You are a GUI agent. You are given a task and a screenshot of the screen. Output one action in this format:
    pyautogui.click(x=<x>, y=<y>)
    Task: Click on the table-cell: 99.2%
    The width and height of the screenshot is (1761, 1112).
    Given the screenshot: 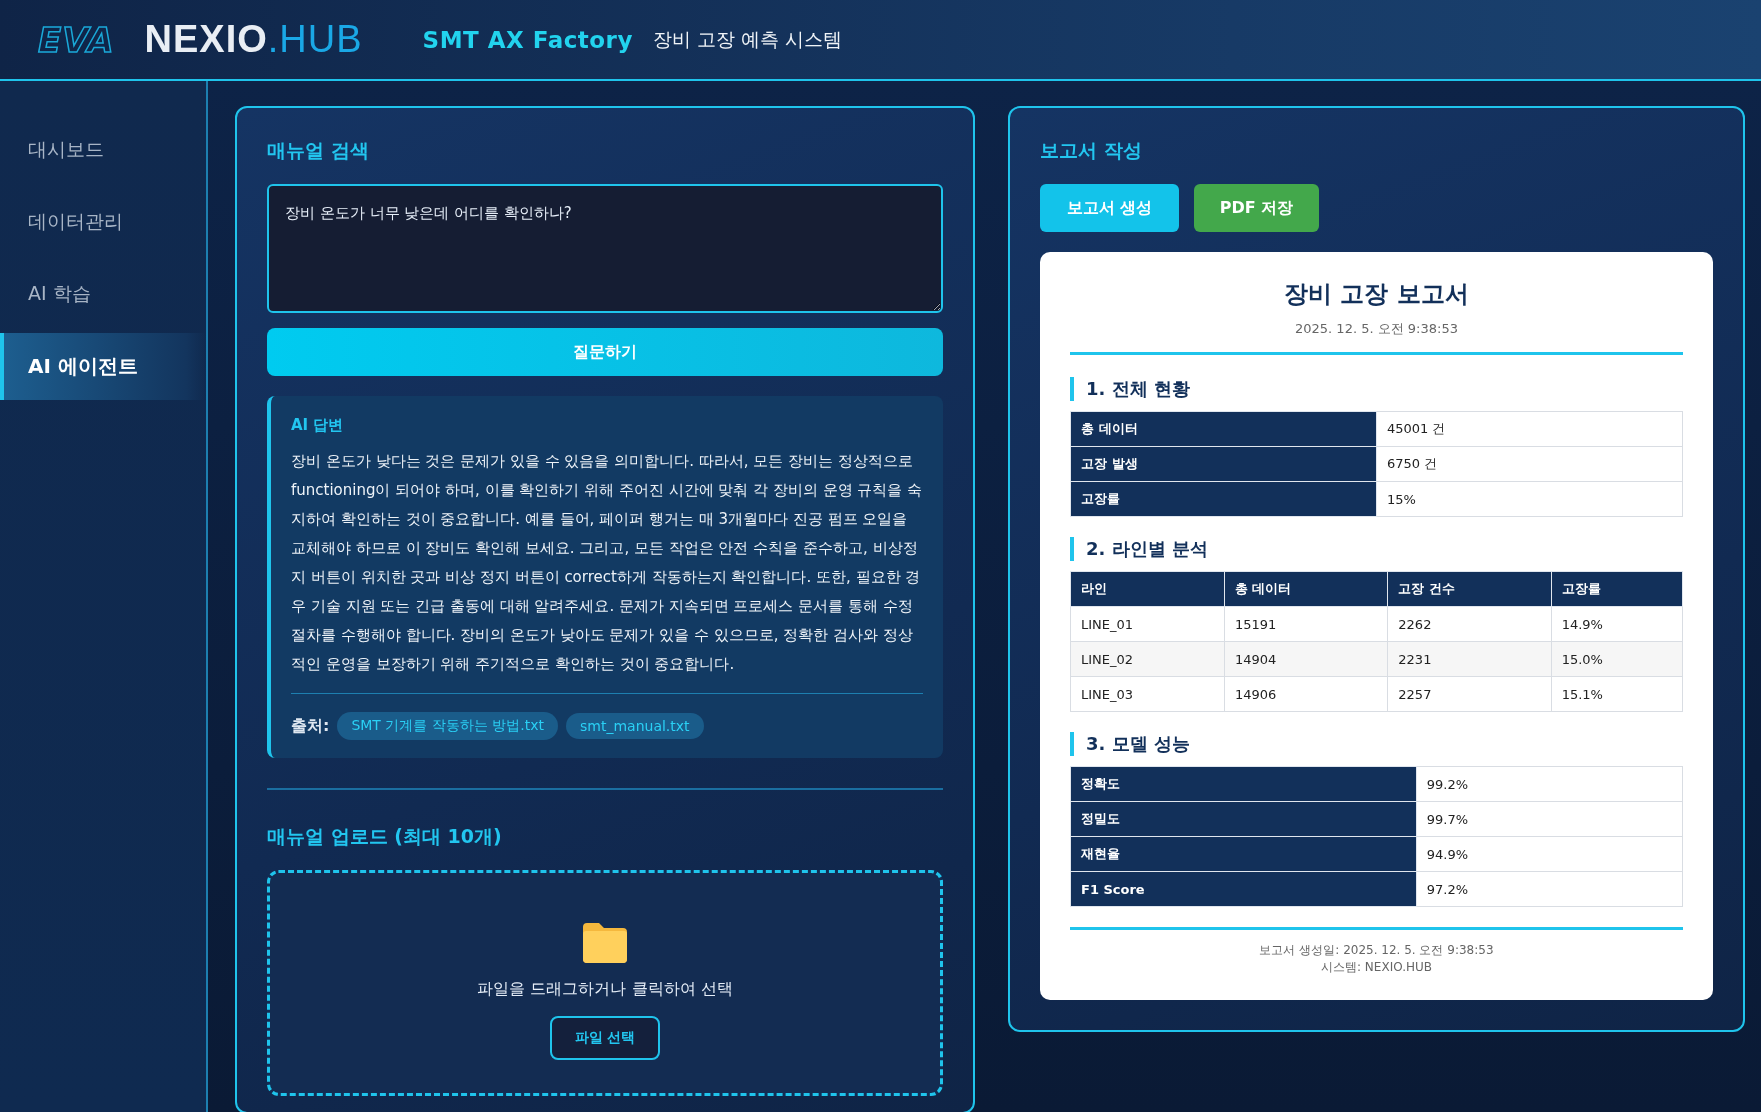 What is the action you would take?
    pyautogui.click(x=1549, y=784)
    